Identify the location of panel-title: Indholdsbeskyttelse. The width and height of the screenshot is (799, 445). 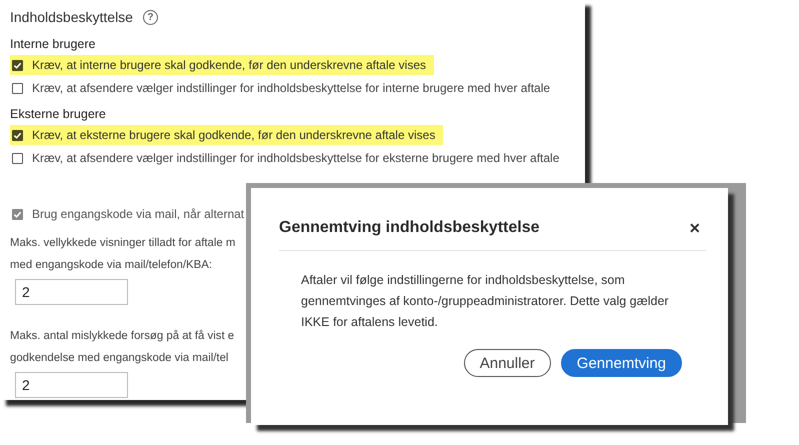
(71, 17).